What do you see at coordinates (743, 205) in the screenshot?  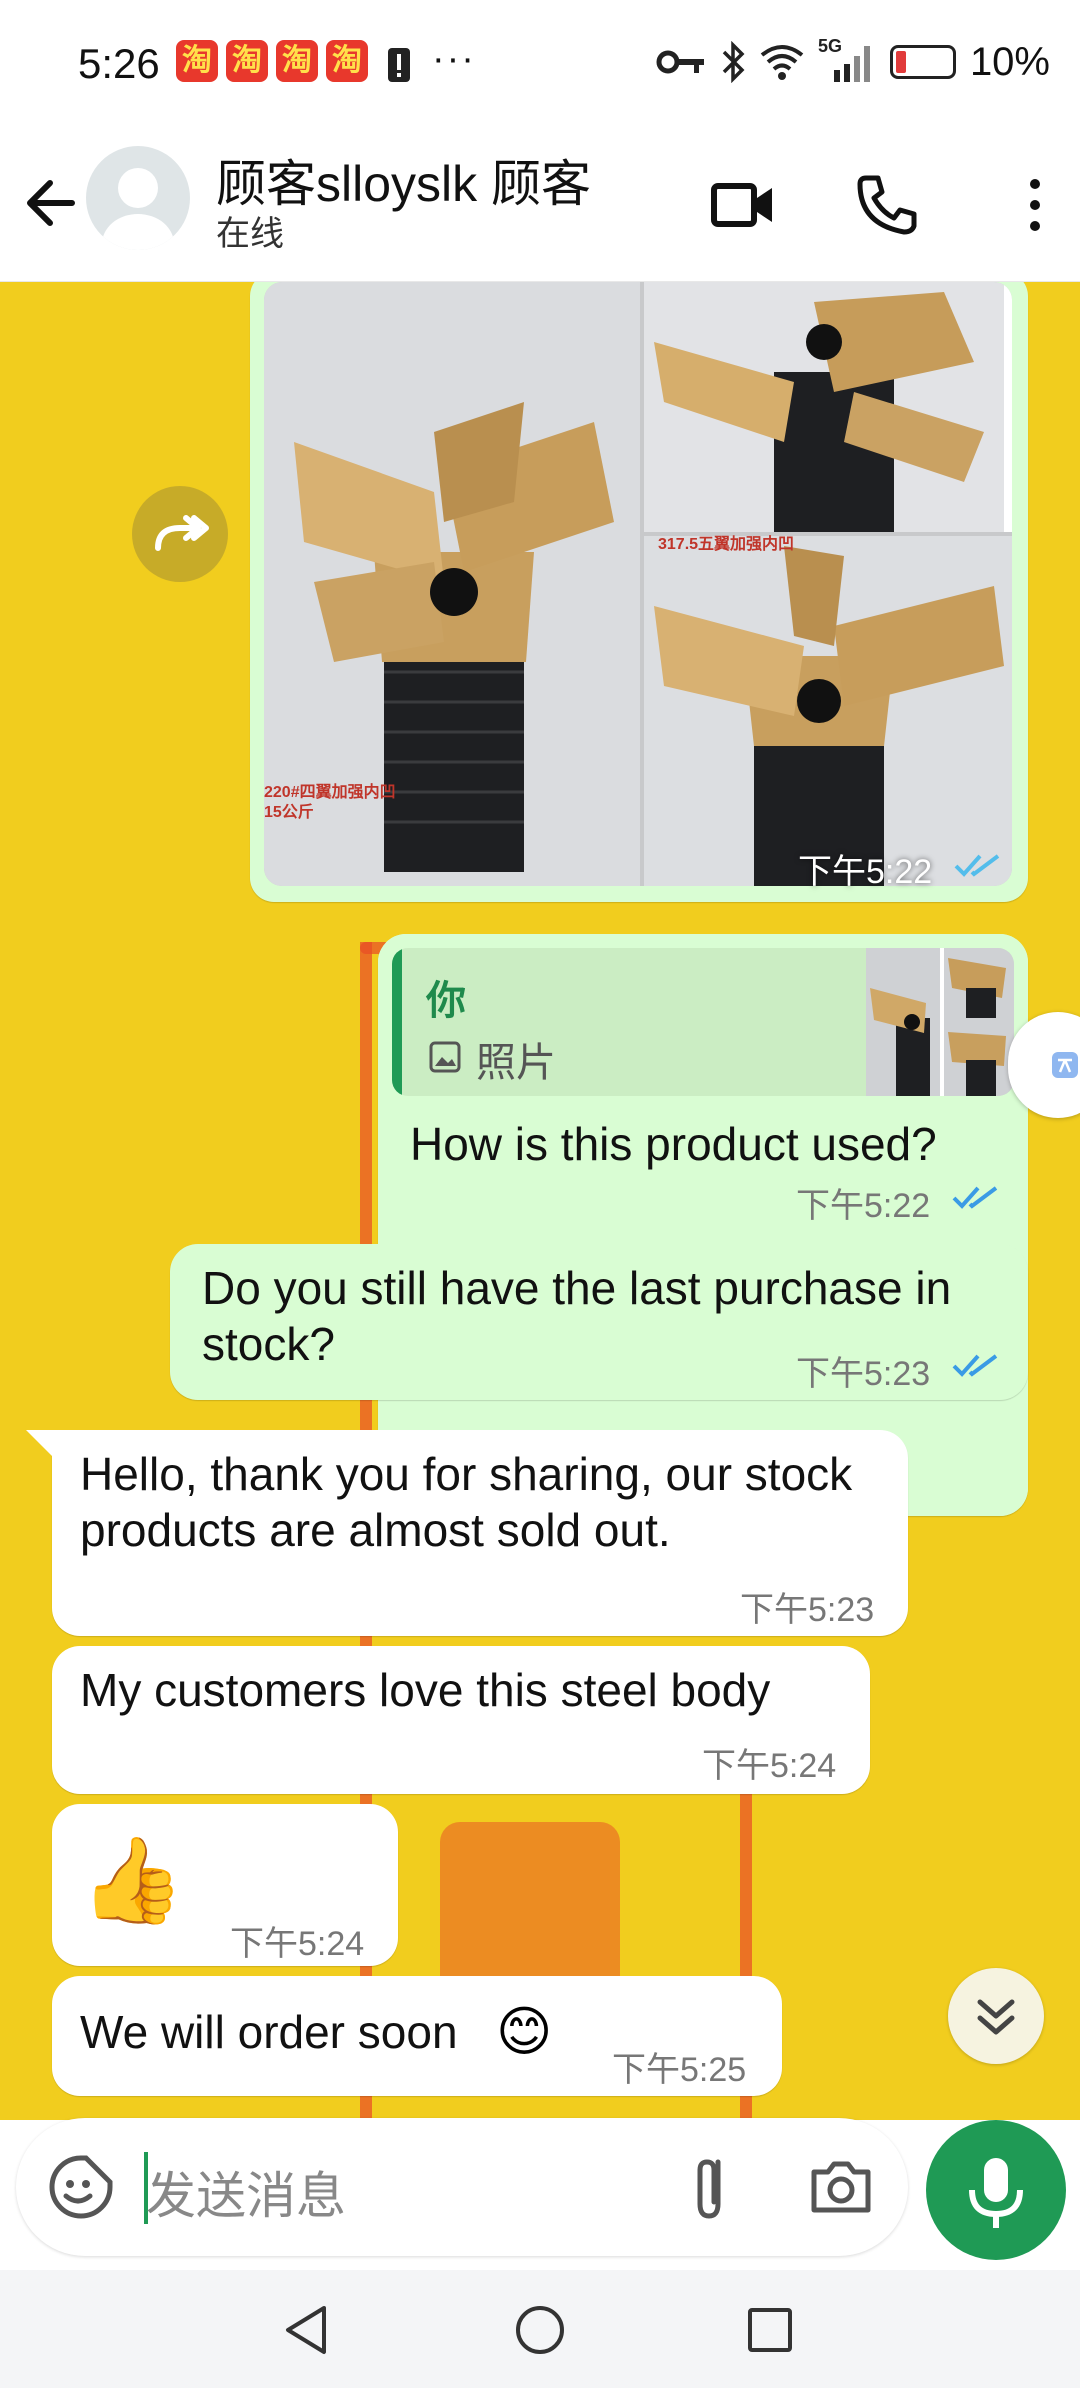 I see `video-call-icon` at bounding box center [743, 205].